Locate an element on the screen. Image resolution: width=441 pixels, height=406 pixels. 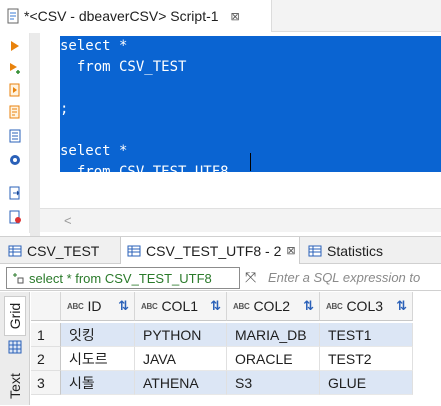
query-text-box: select * from CSV_TEST_UTF8 is located at coordinates (123, 278).